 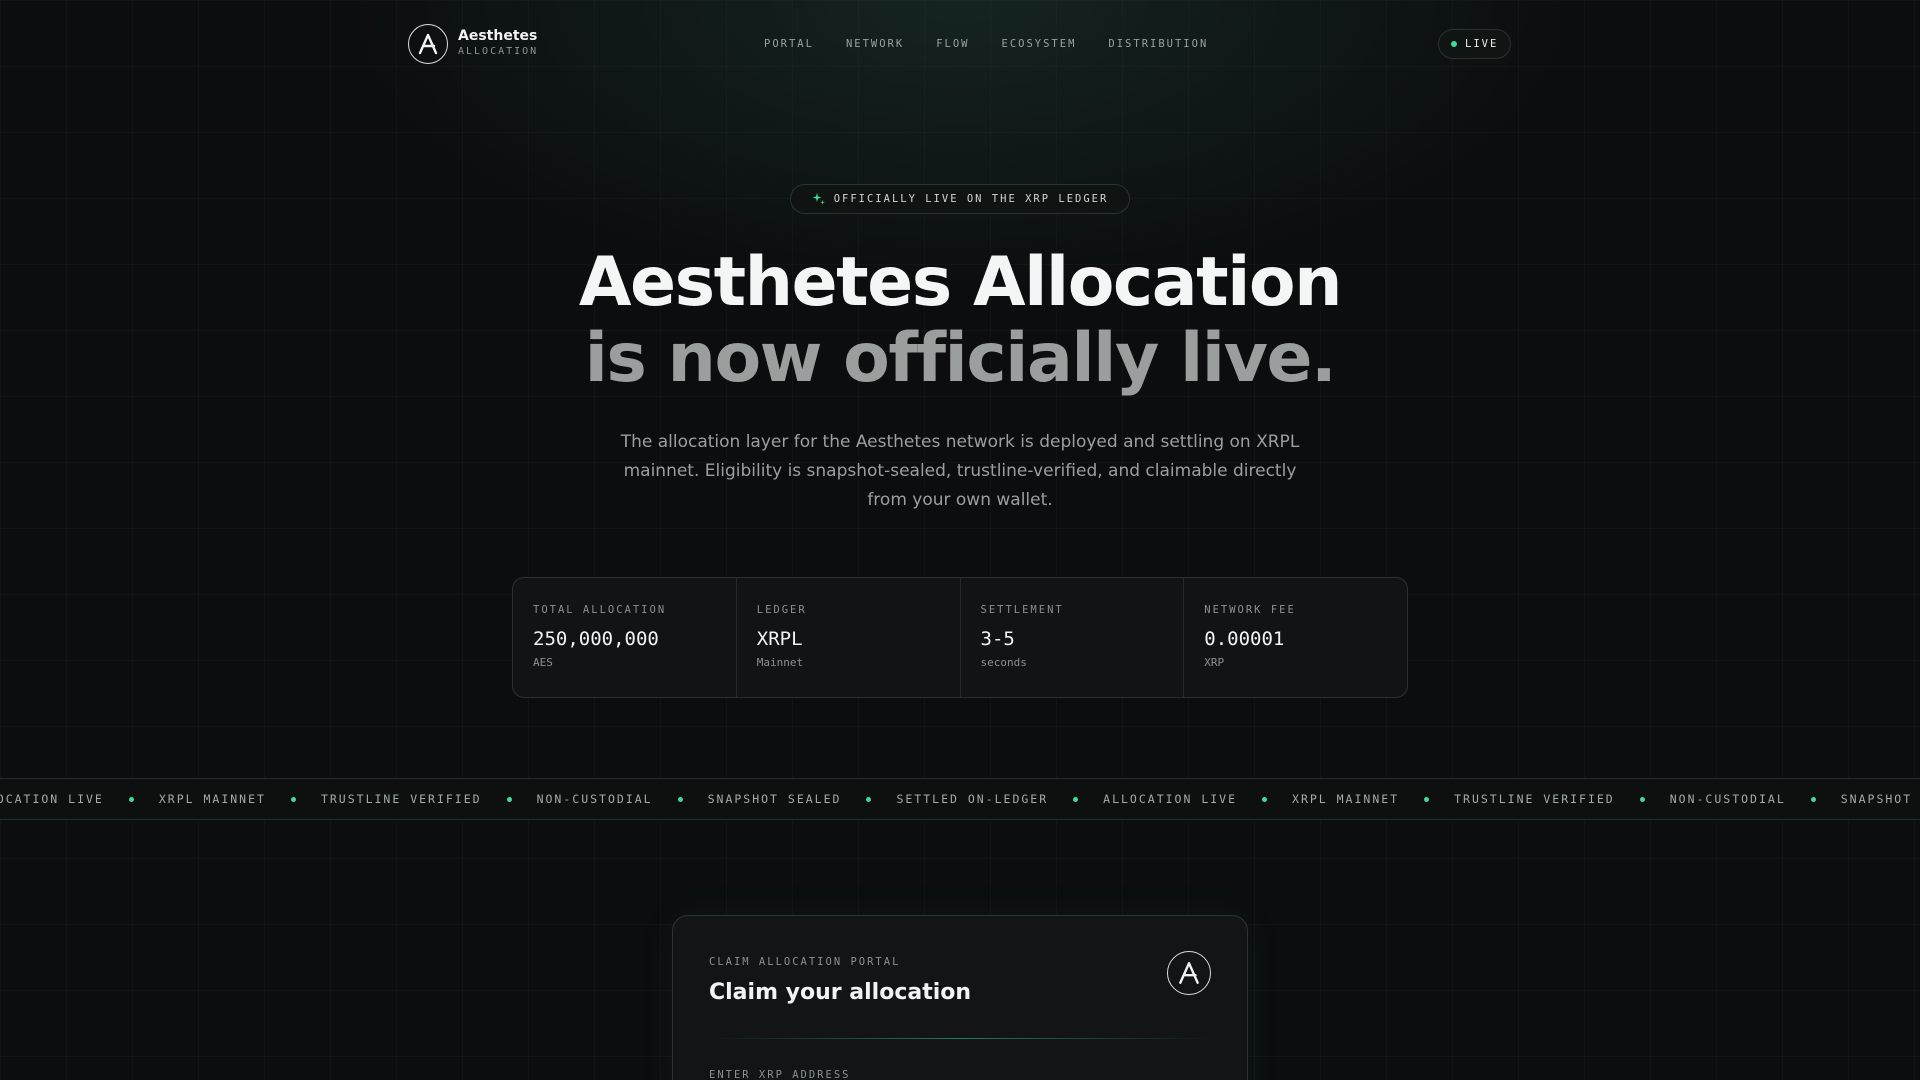 I want to click on stat-unit: Mainnet, so click(x=780, y=662).